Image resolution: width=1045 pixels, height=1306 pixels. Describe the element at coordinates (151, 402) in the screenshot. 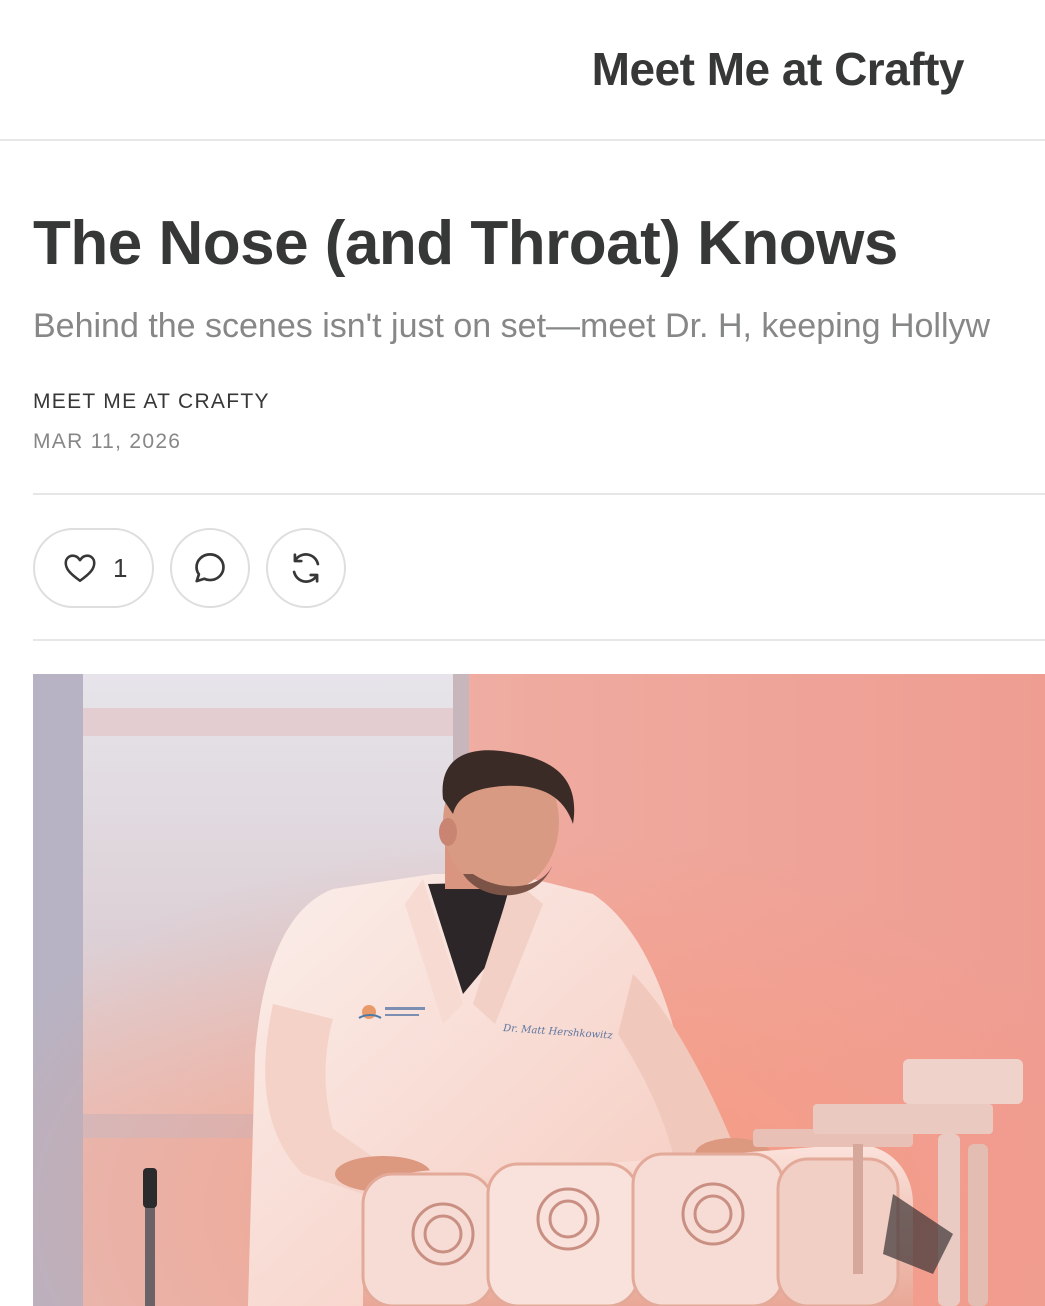

I see `author-byline: MEET ME AT CRAFTY` at that location.